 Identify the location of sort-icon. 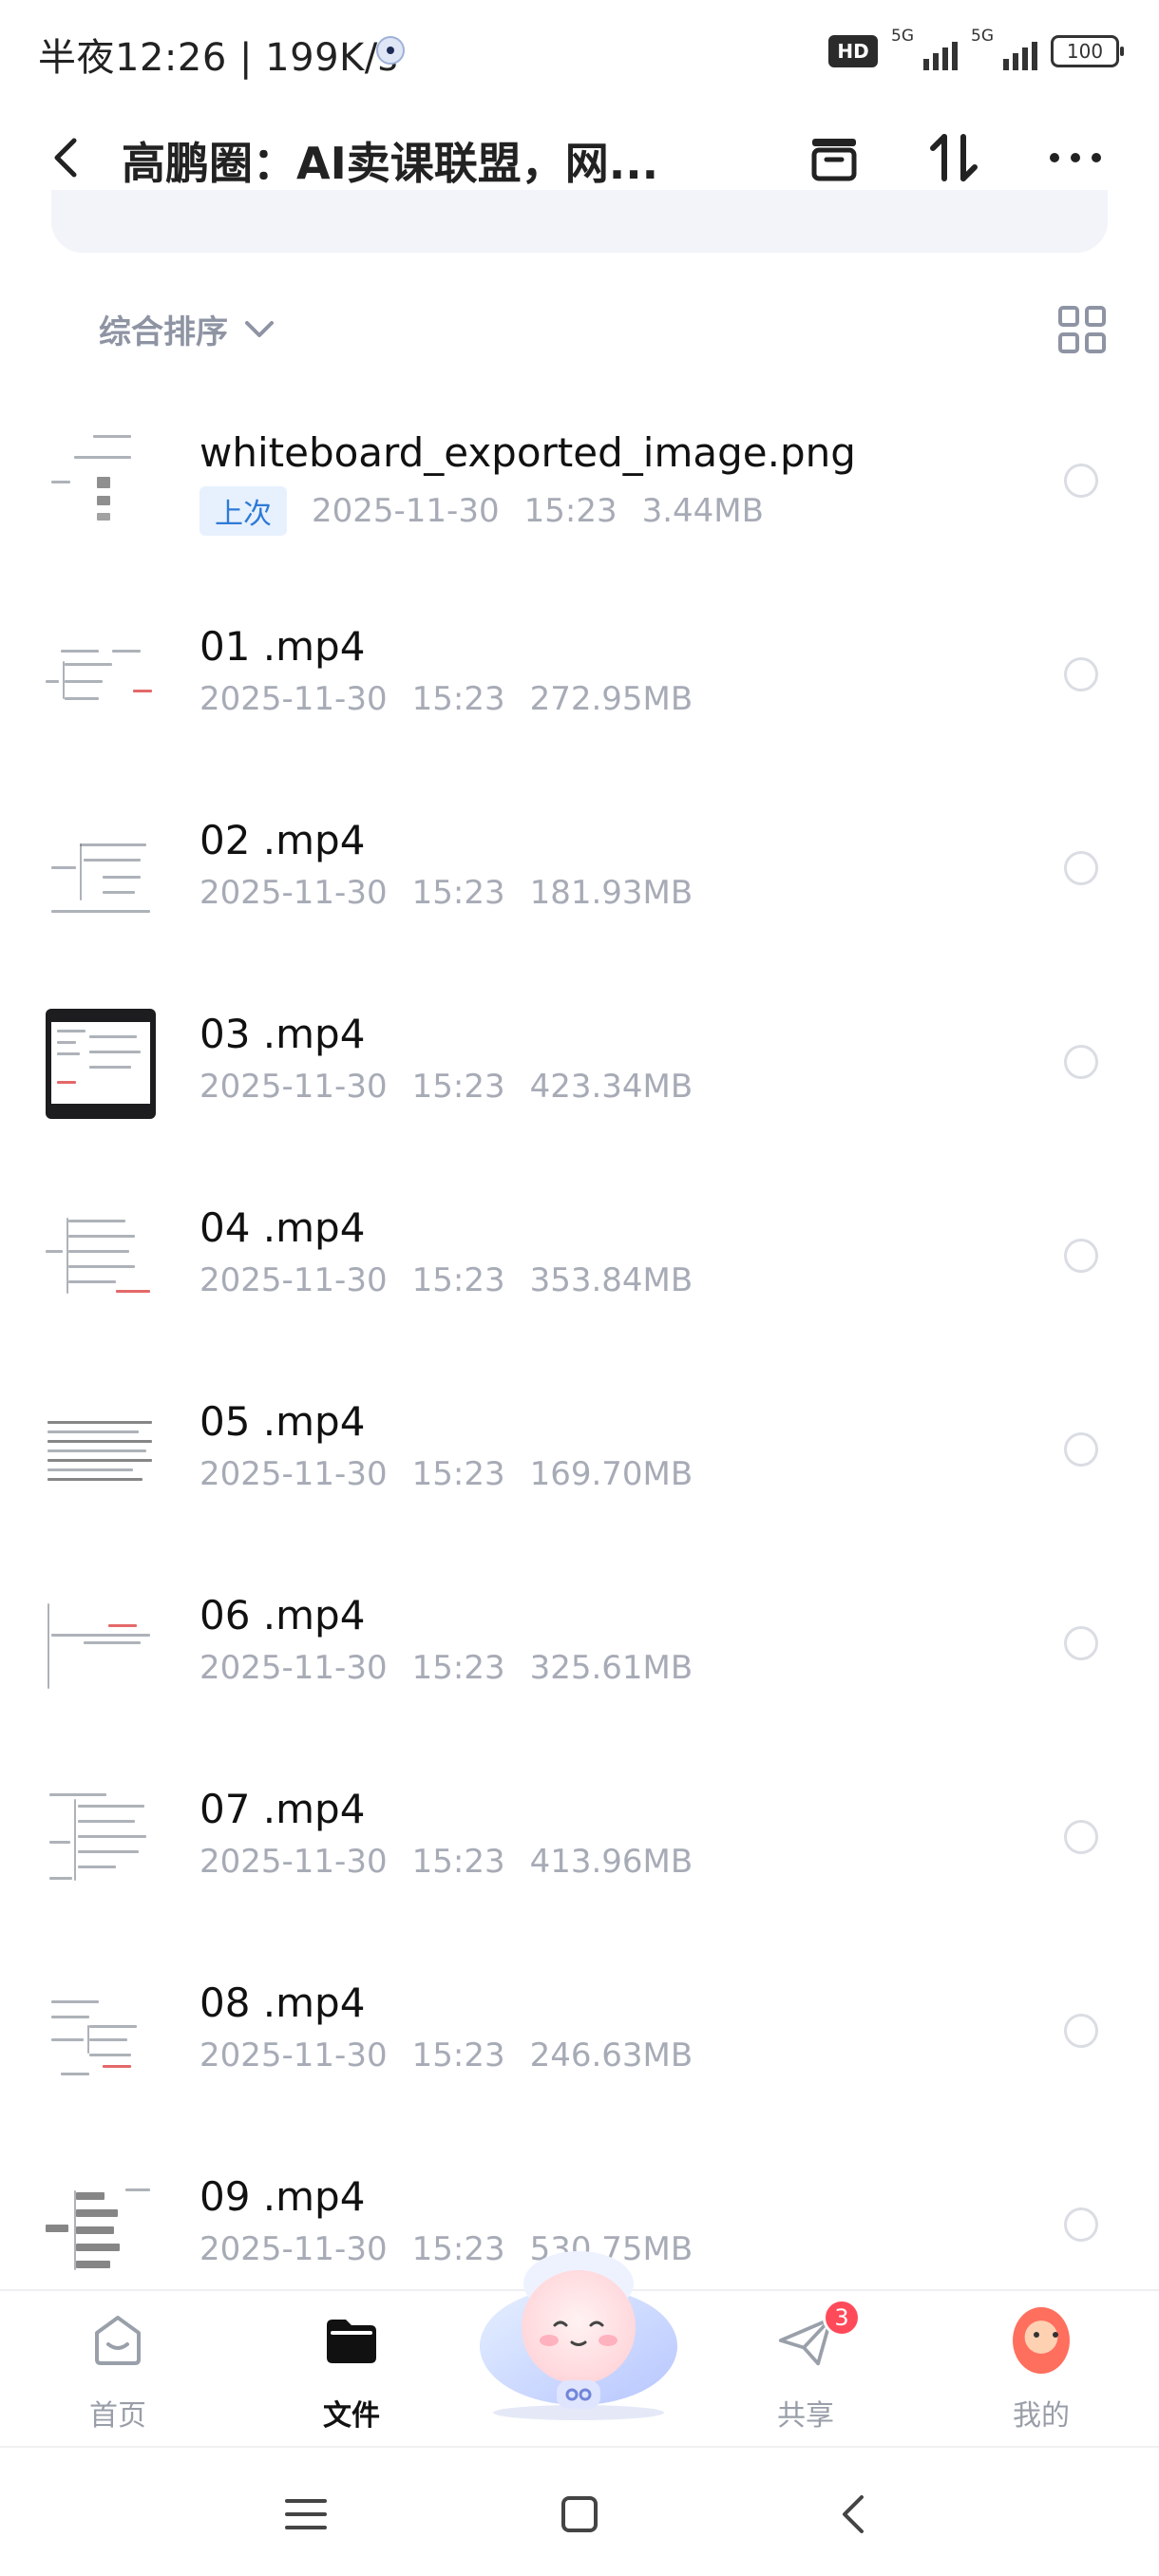
(954, 157).